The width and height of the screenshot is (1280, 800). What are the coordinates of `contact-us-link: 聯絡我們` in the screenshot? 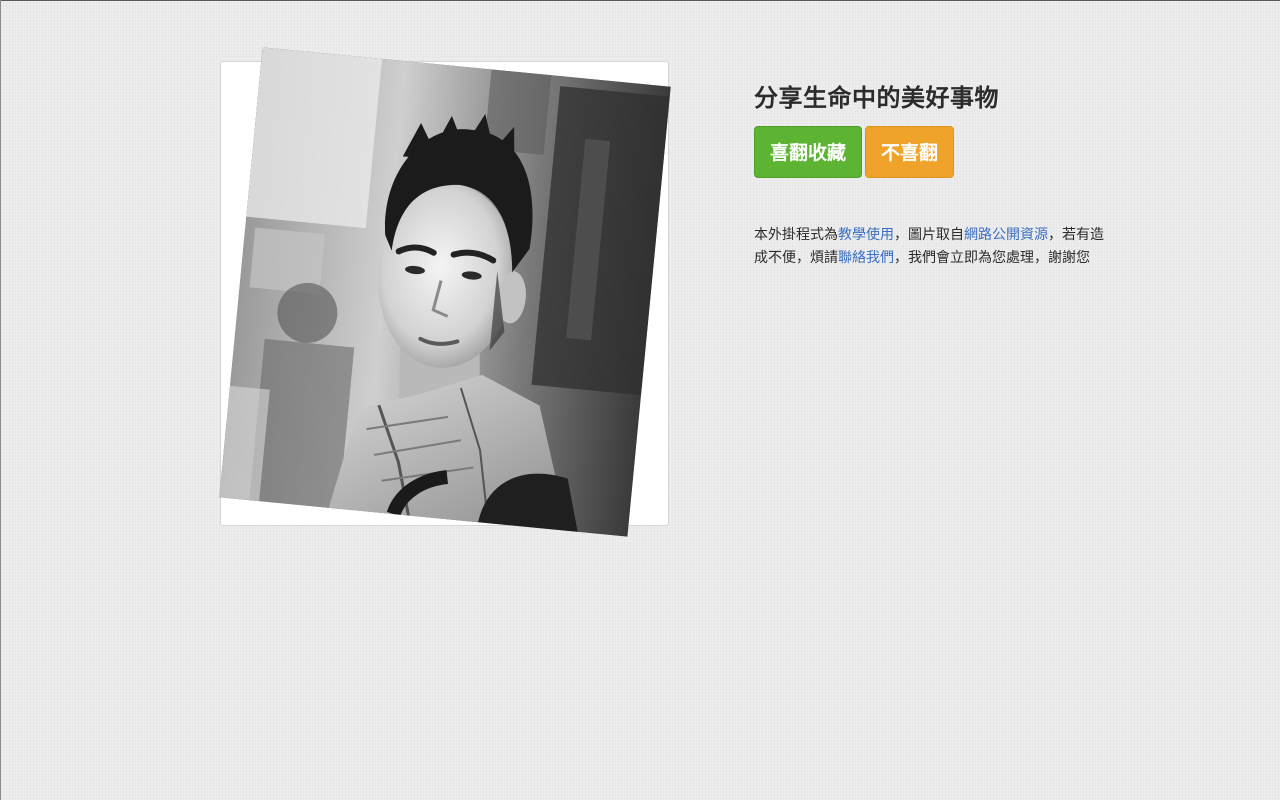 It's located at (866, 258).